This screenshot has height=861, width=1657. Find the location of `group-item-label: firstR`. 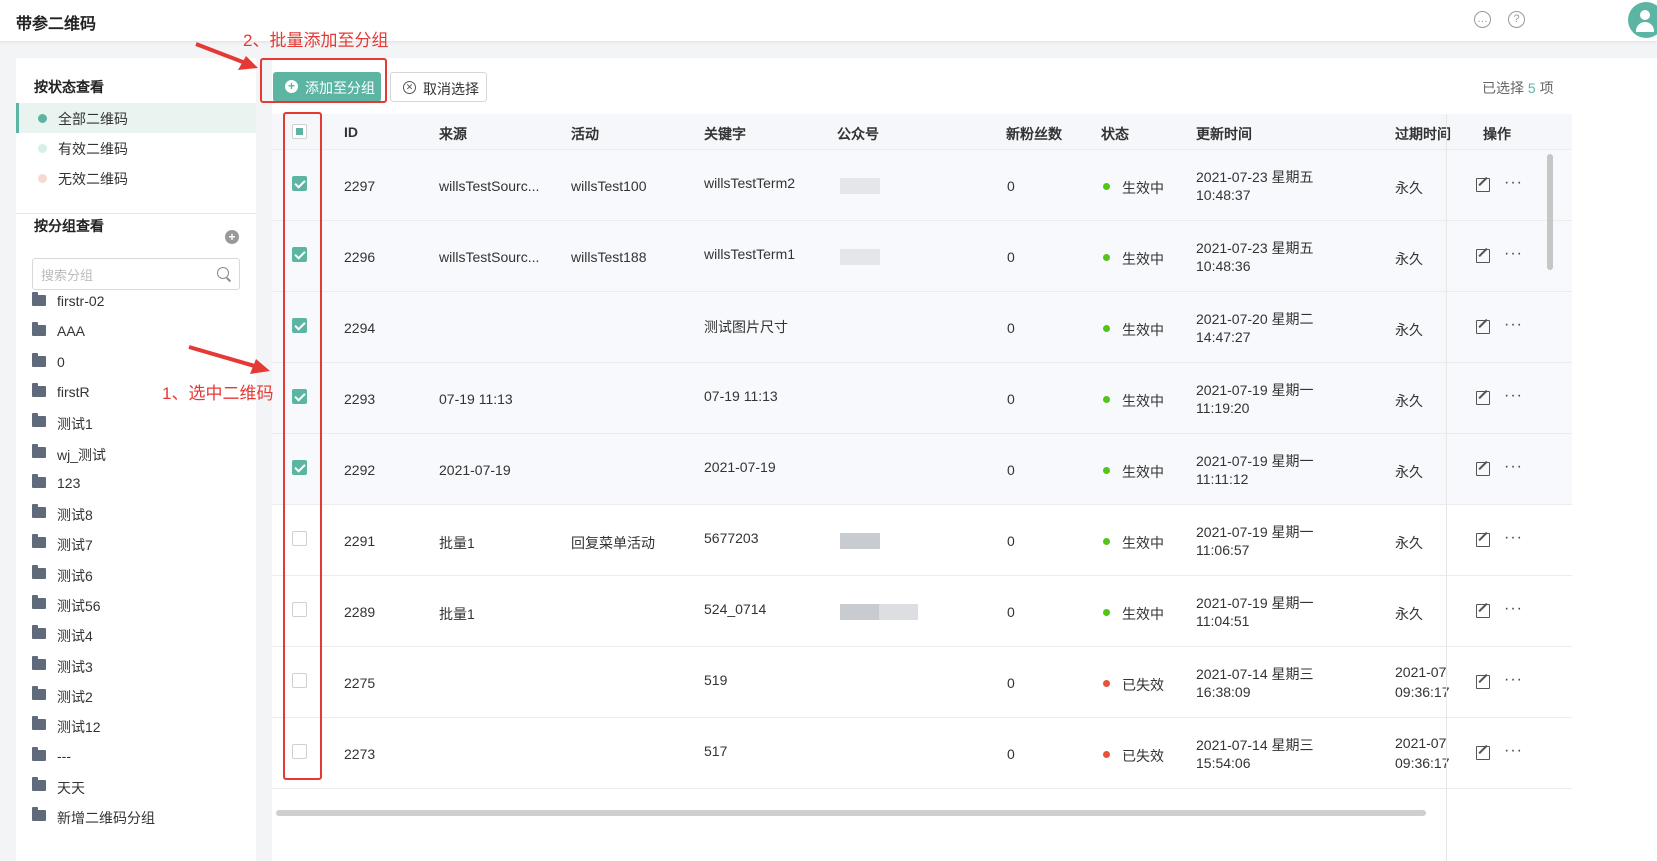

group-item-label: firstR is located at coordinates (73, 391).